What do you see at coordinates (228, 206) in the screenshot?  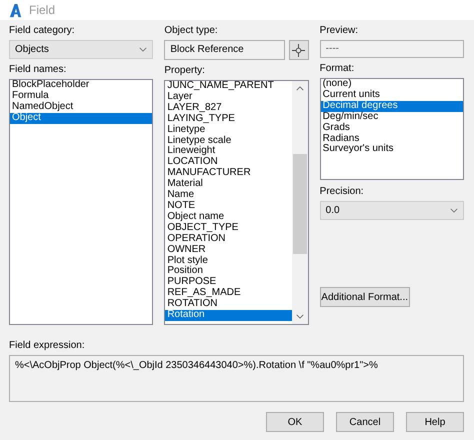 I see `list-item: NOTE` at bounding box center [228, 206].